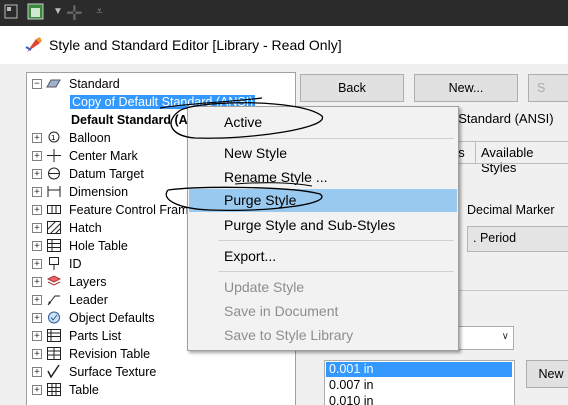 Image resolution: width=568 pixels, height=405 pixels. Describe the element at coordinates (244, 198) in the screenshot. I see `annotation-ellipse-purge` at that location.